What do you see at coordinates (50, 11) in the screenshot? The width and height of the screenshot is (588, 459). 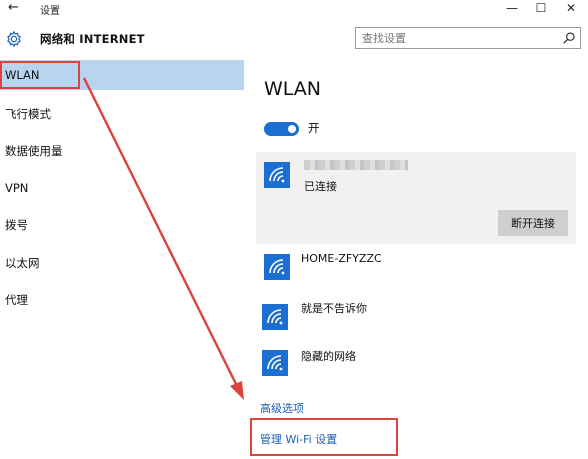 I see `window-title: 设置` at bounding box center [50, 11].